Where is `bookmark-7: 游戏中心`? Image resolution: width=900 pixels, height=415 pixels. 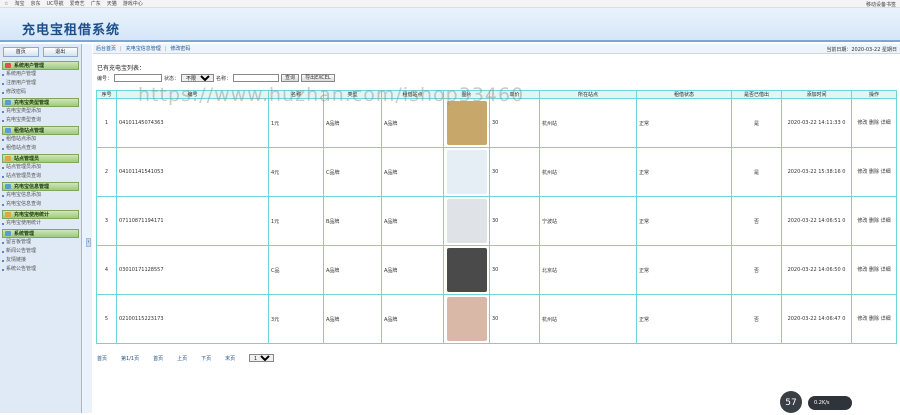 bookmark-7: 游戏中心 is located at coordinates (133, 3).